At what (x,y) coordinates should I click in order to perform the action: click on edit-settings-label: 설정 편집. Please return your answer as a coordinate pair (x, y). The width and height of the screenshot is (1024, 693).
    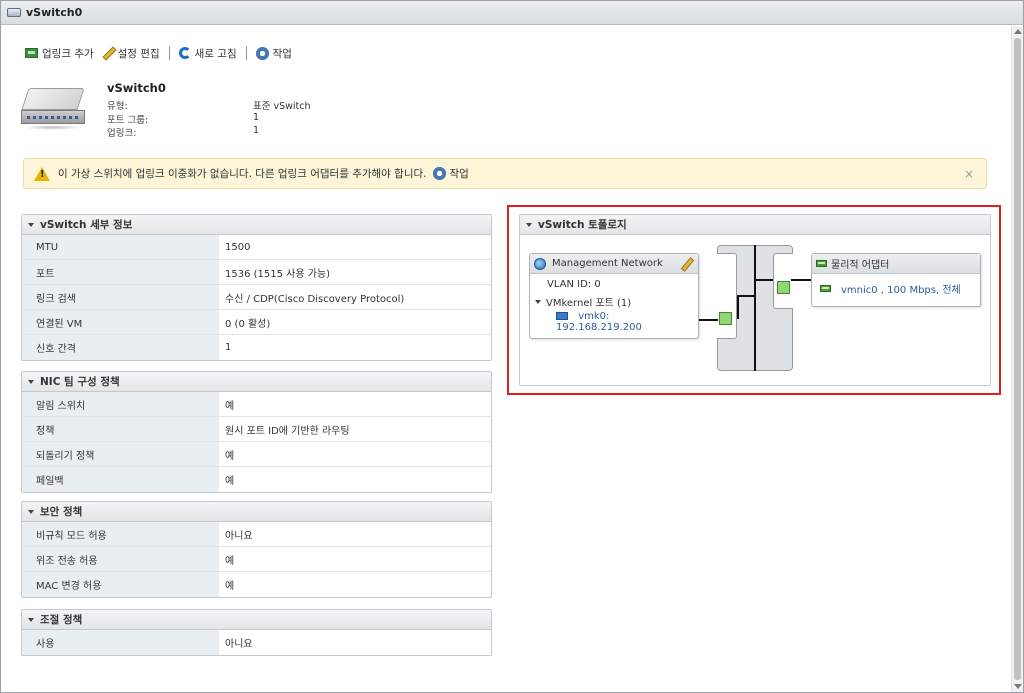
    Looking at the image, I should click on (138, 53).